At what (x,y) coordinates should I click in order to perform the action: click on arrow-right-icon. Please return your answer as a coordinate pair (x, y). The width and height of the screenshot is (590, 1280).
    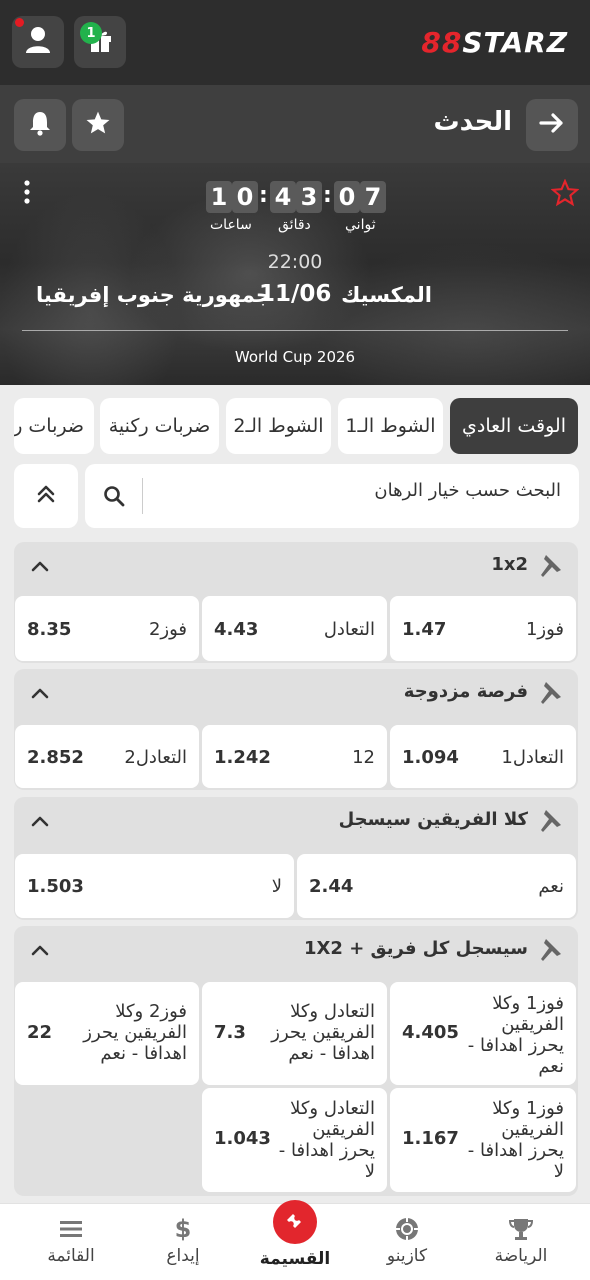
    Looking at the image, I should click on (552, 125).